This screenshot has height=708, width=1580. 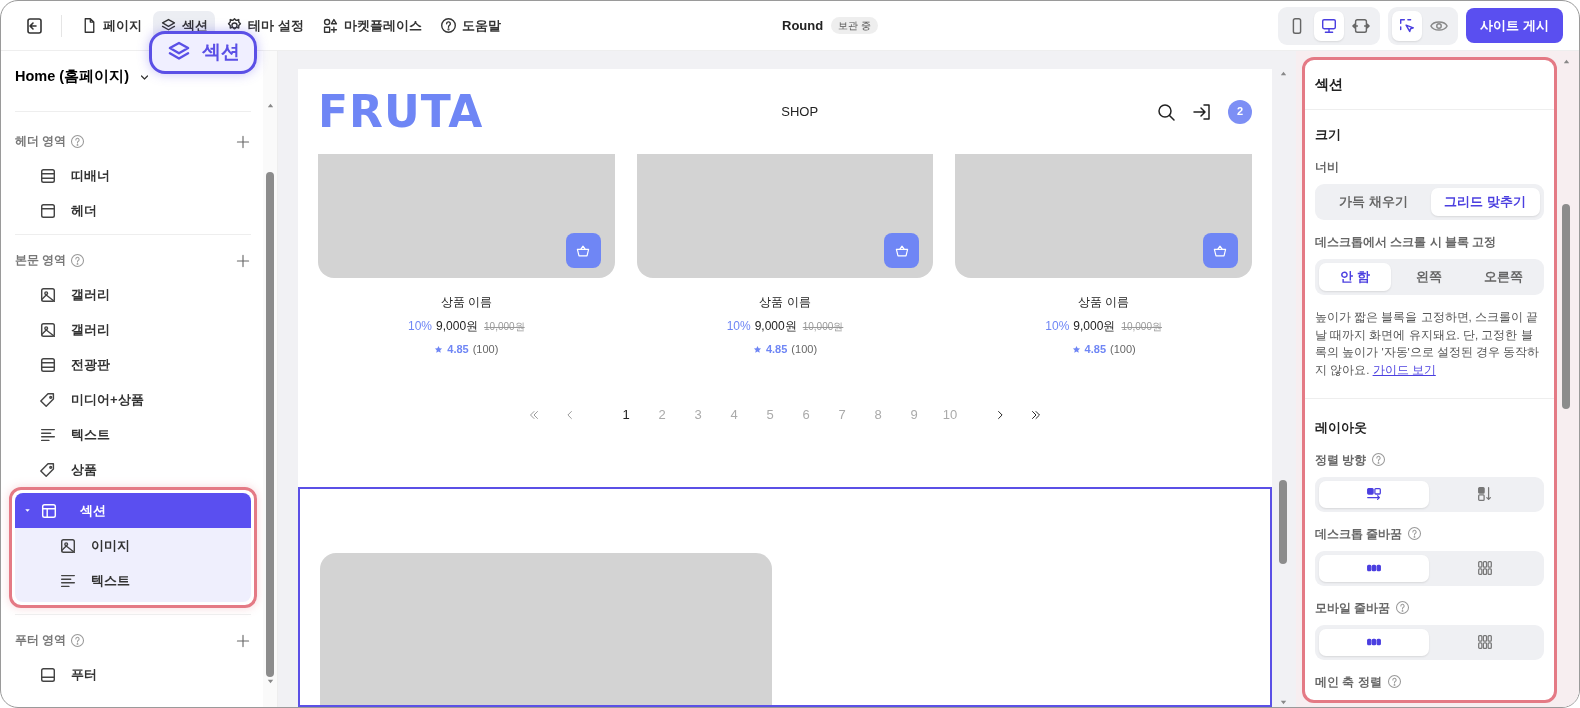 I want to click on field-label: 데스크톱 줄바꿈, so click(x=1359, y=534).